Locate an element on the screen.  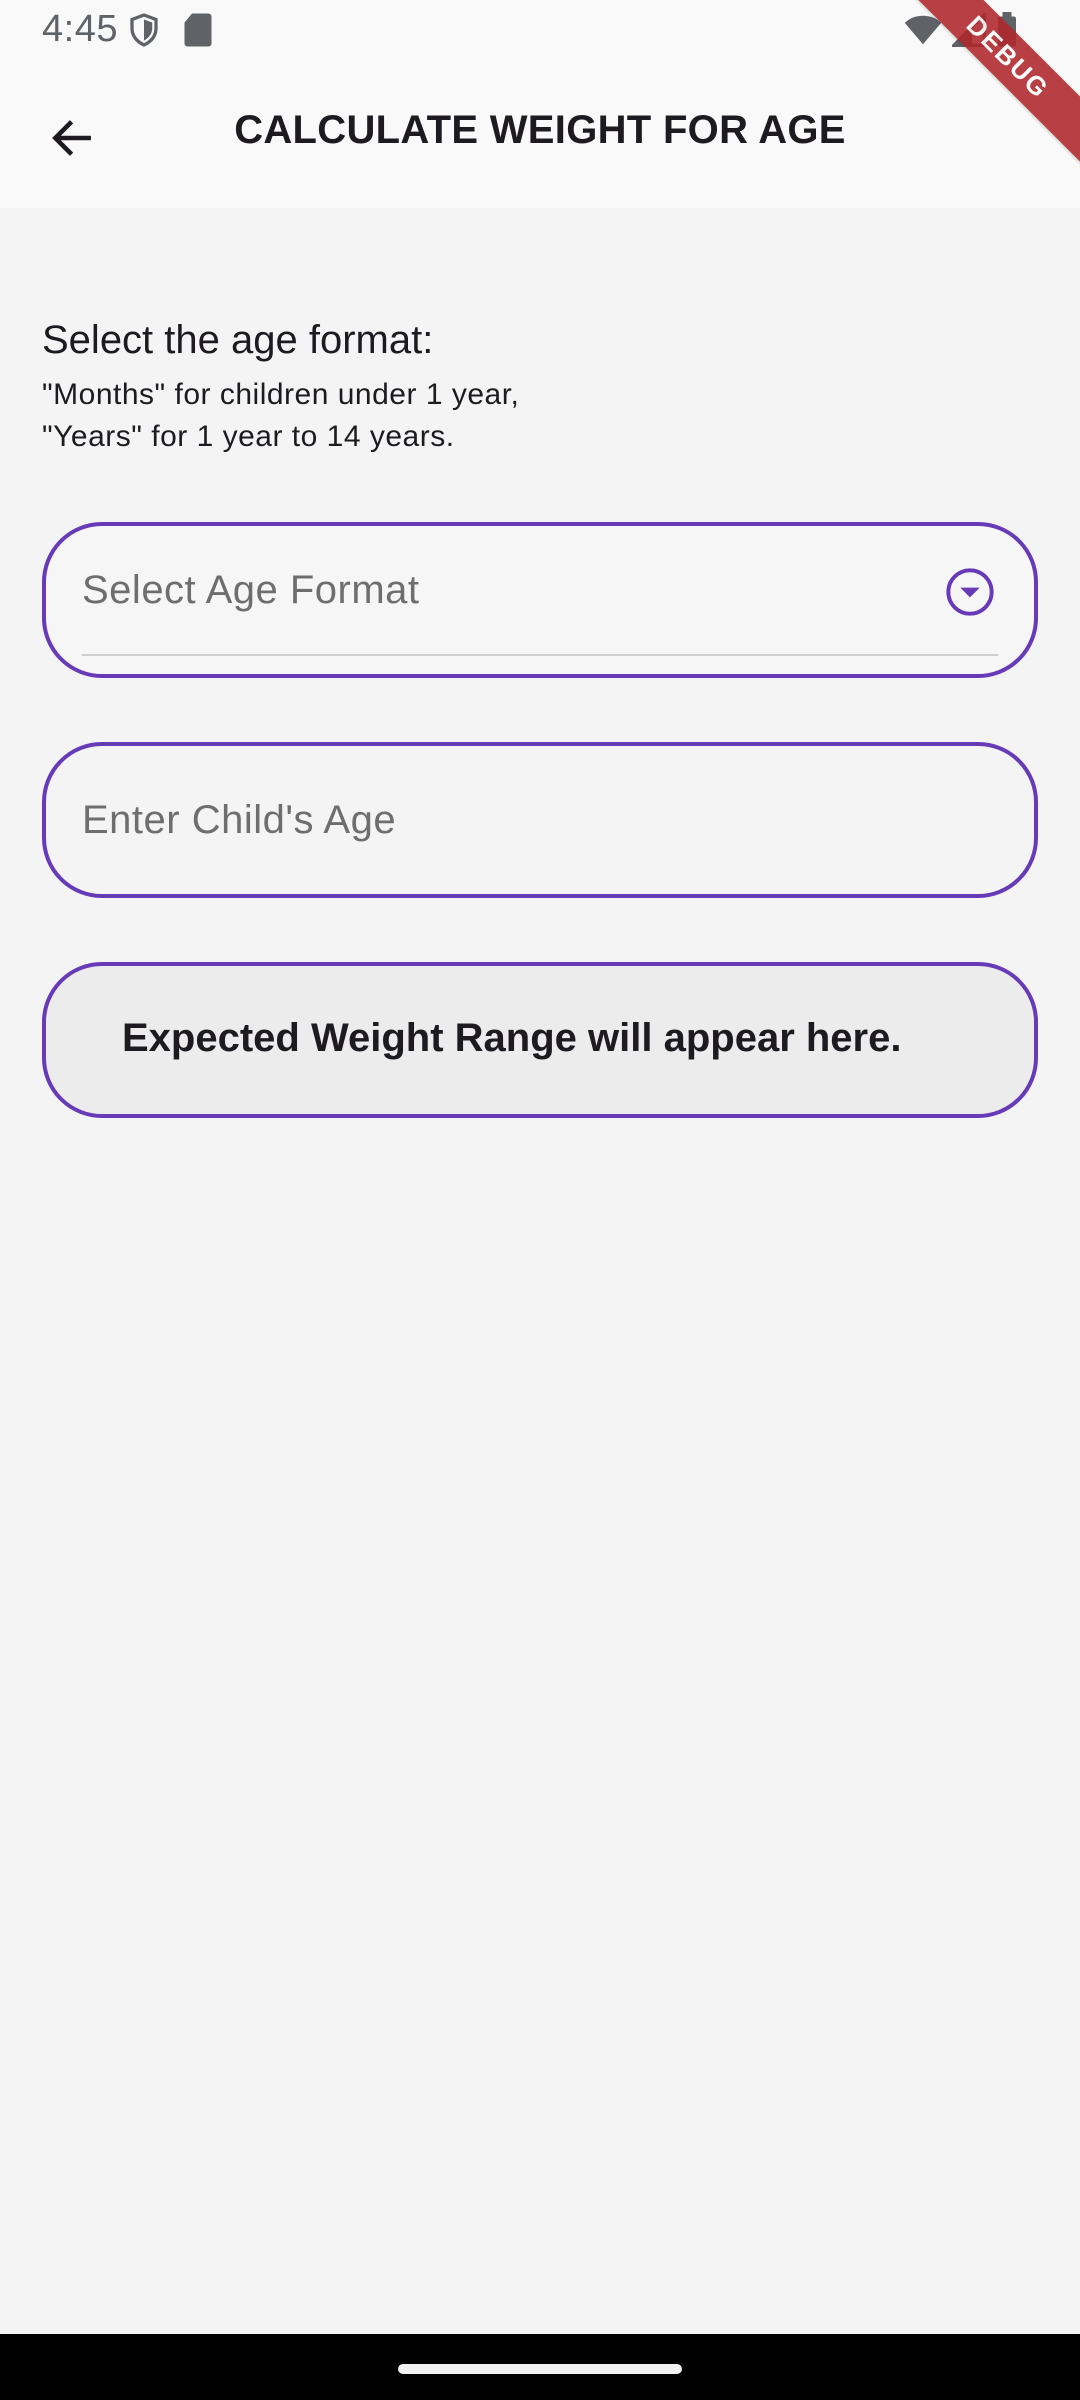
result-text: Expected Weight Range will appear here. is located at coordinates (512, 1038).